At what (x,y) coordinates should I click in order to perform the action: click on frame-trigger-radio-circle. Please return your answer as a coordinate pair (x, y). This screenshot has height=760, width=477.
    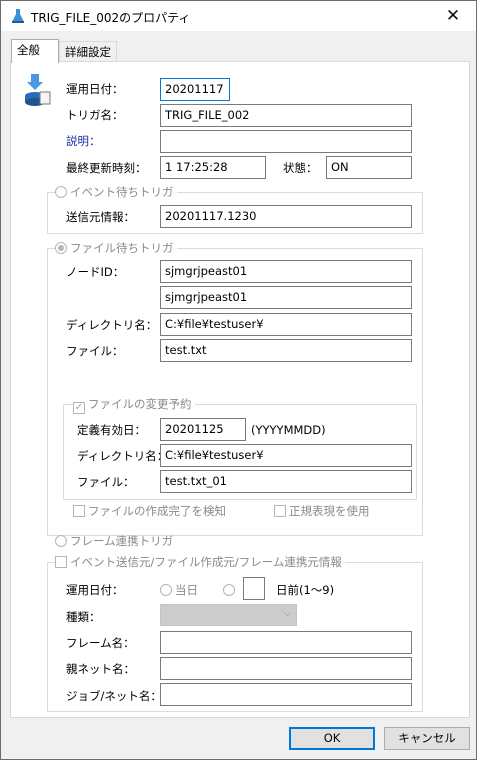
    Looking at the image, I should click on (61, 541).